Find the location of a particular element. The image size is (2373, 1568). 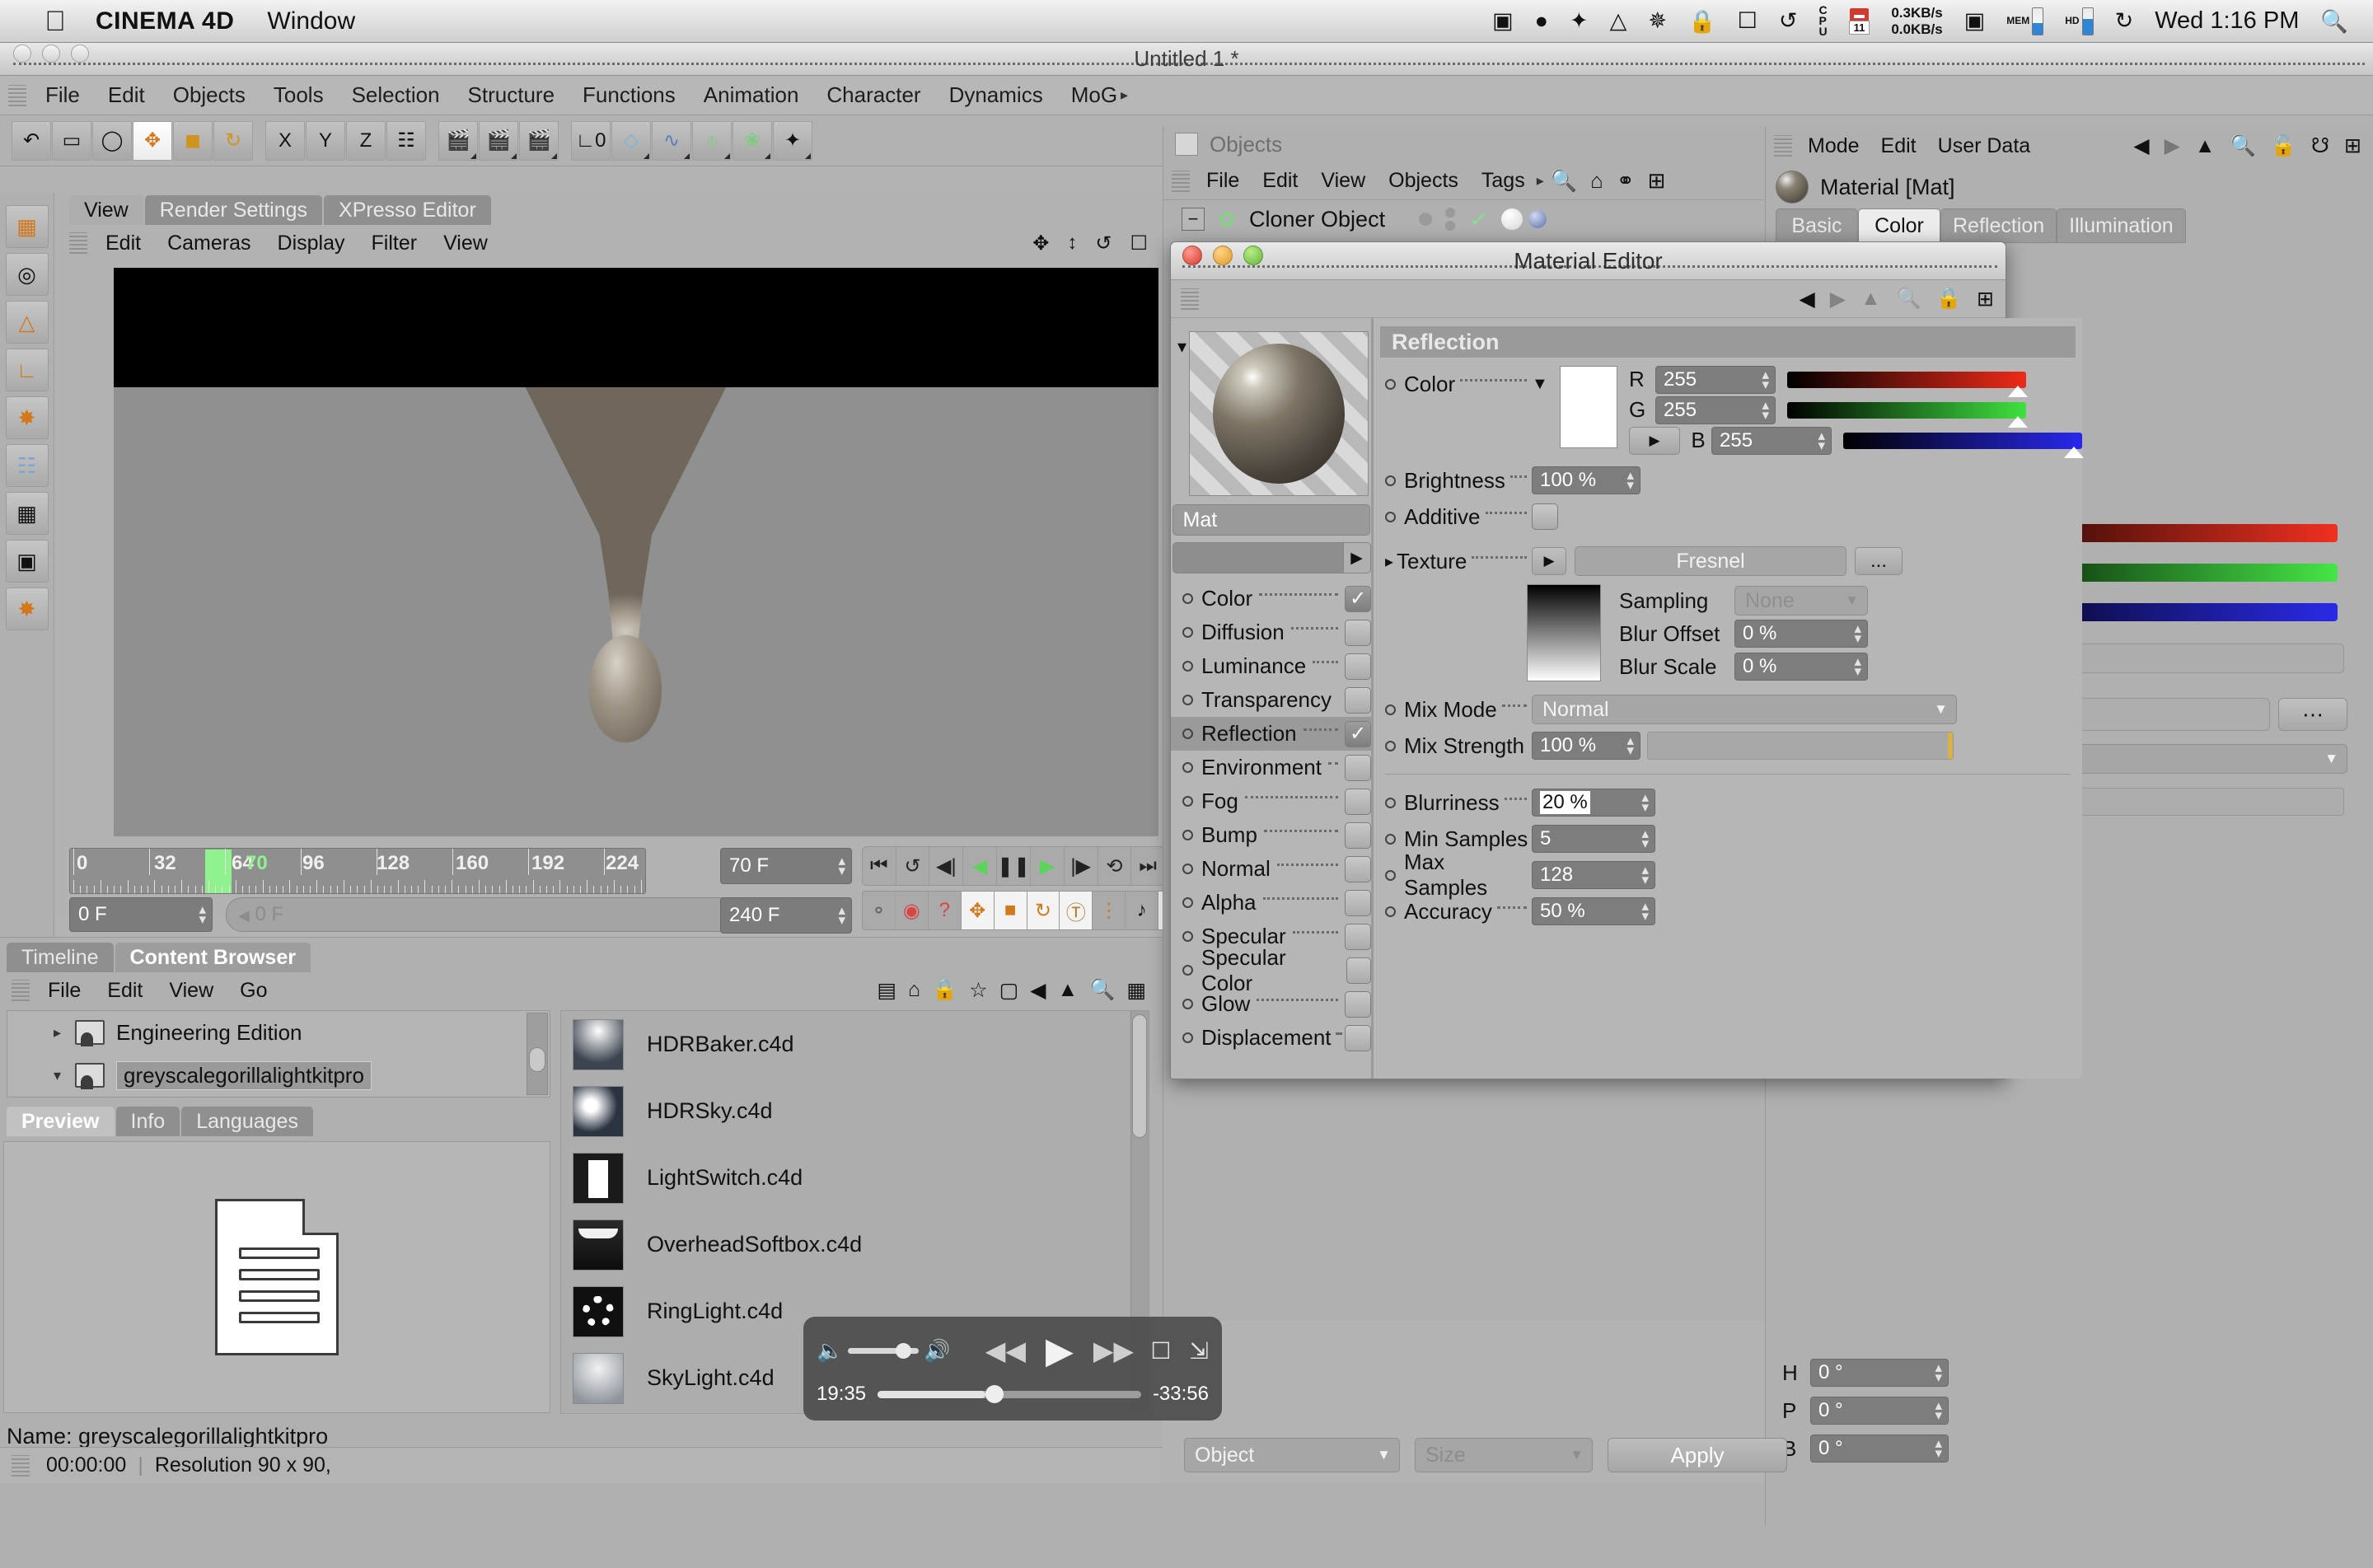

objects-grip is located at coordinates (1181, 181).